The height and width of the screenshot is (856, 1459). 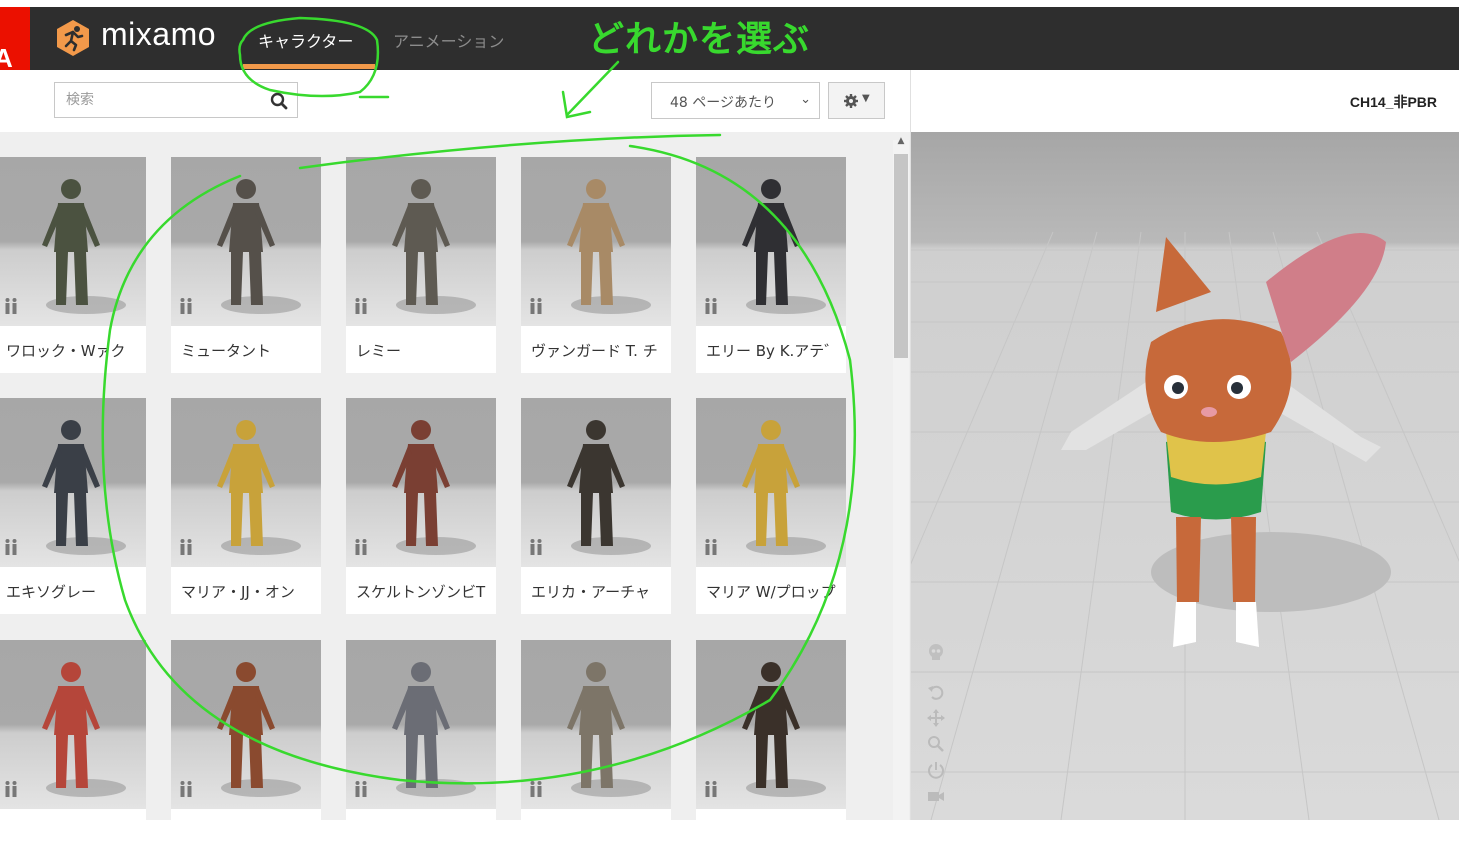 I want to click on tab-highlight-circle, so click(x=309, y=57).